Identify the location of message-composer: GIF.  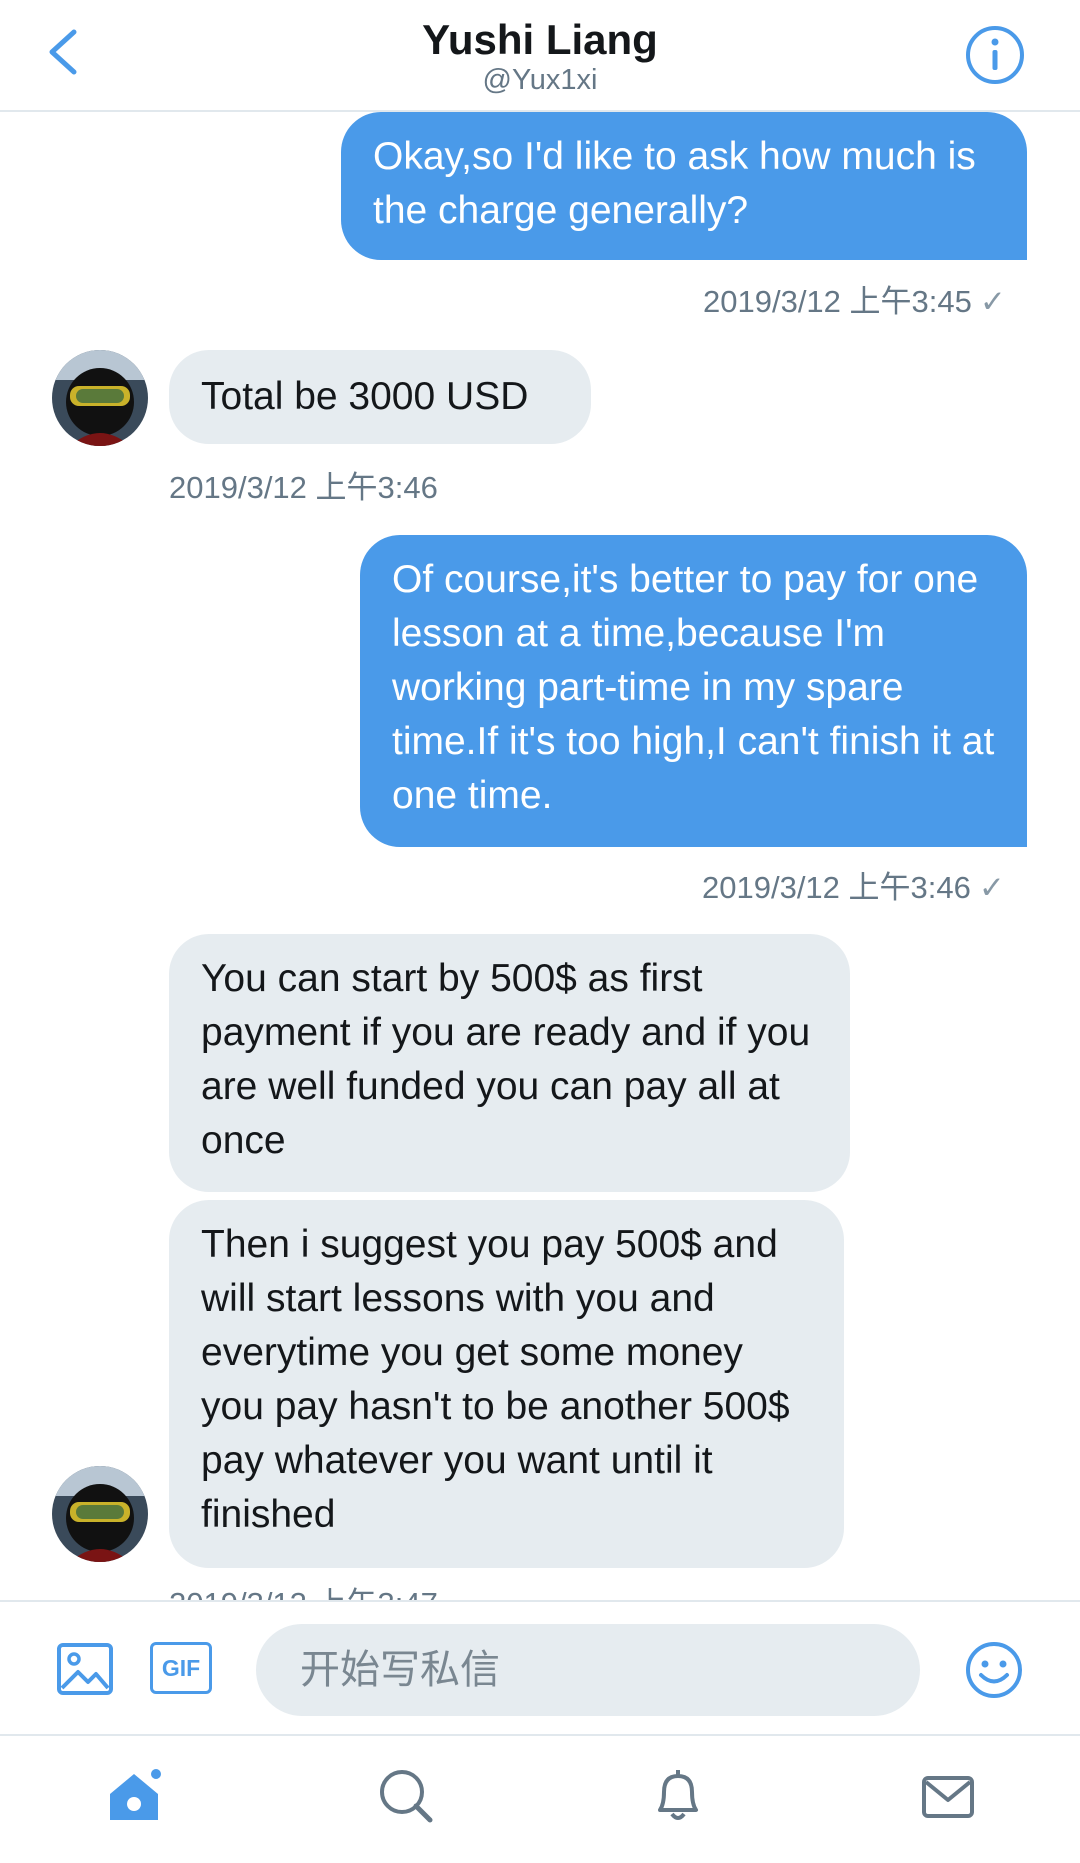
(540, 1667).